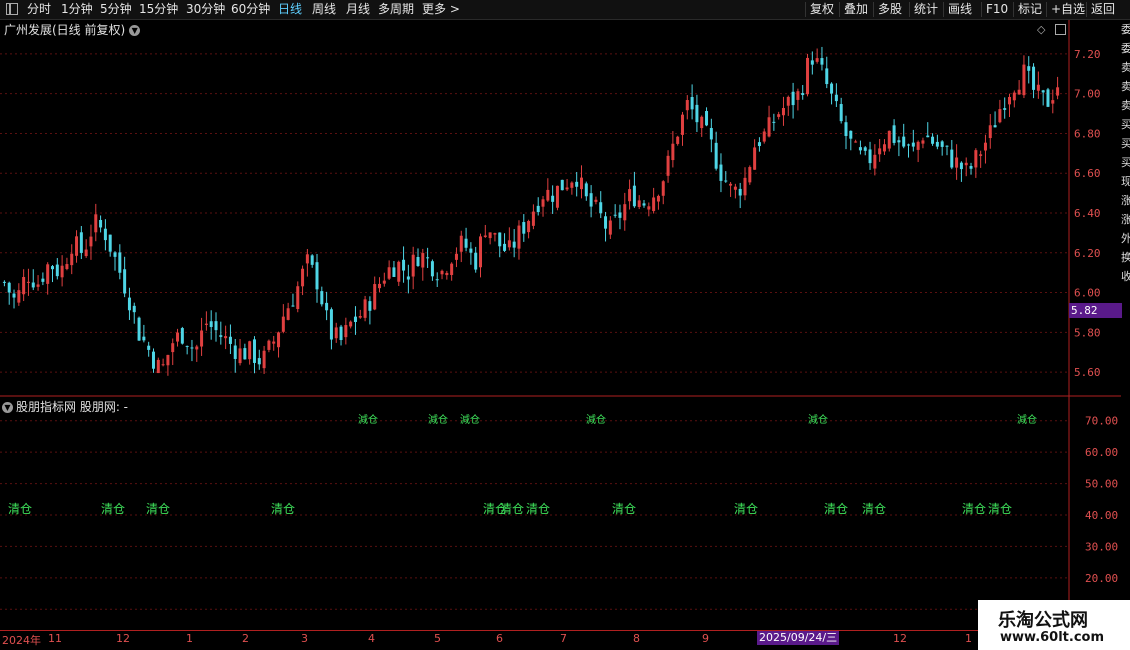 Image resolution: width=1130 pixels, height=650 pixels. I want to click on price-tick-label: 6.80, so click(1087, 133).